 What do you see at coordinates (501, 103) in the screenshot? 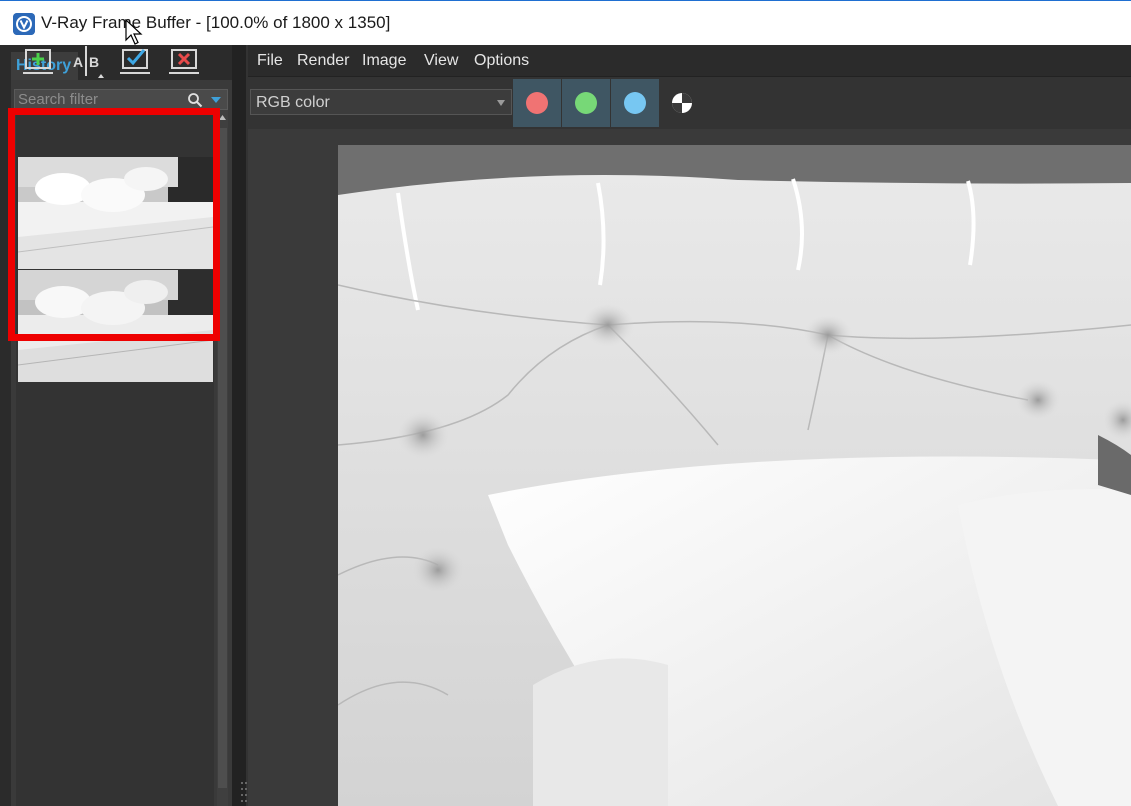
I see `chevron-down-icon` at bounding box center [501, 103].